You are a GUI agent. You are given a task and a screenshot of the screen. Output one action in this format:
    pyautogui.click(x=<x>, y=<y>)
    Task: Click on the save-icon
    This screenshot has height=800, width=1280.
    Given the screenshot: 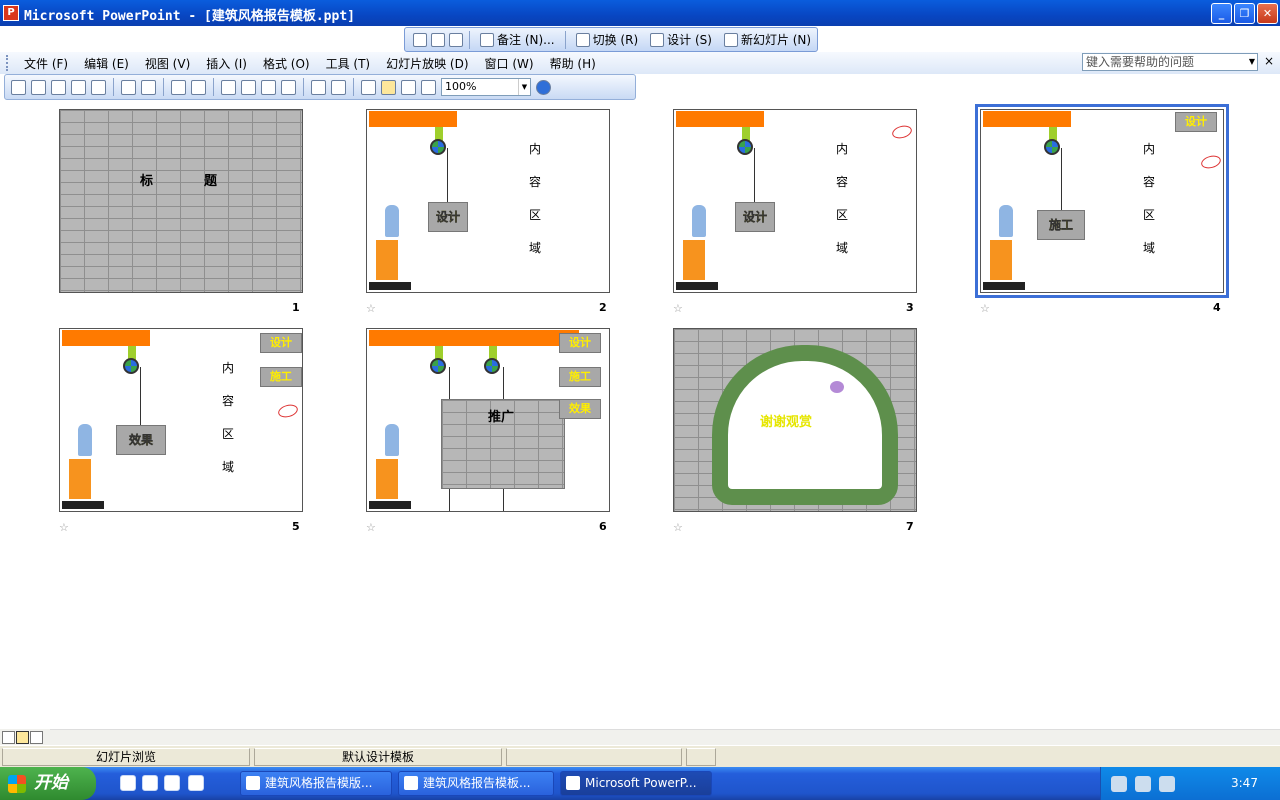 What is the action you would take?
    pyautogui.click(x=58, y=87)
    